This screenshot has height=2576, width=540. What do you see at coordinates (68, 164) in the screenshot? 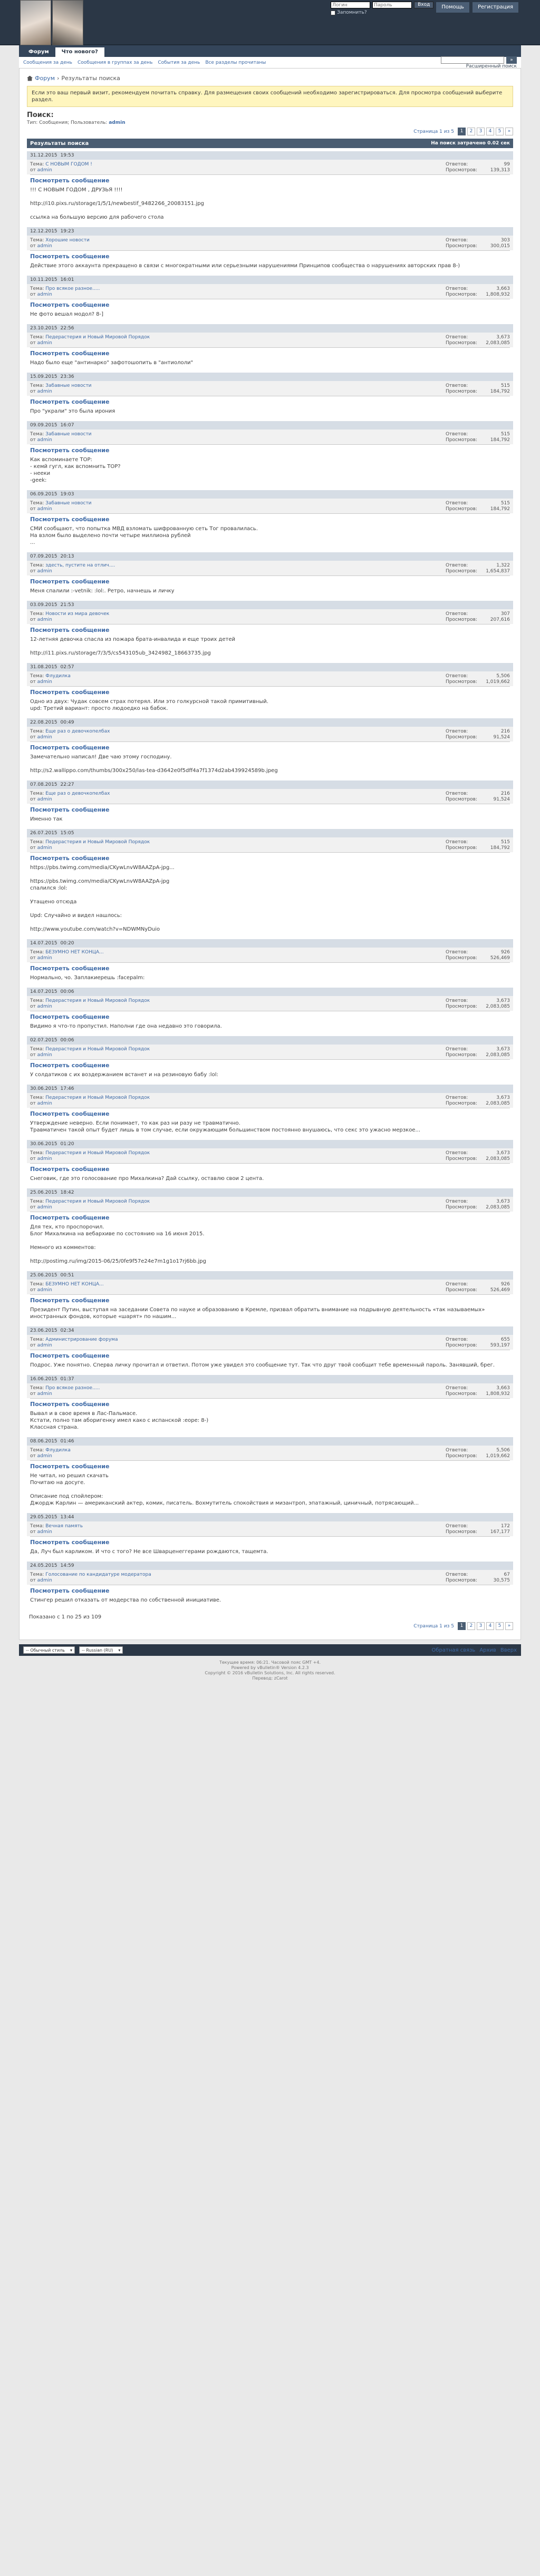
I see `topic-link: С НОВЫМ ГОДОМ !` at bounding box center [68, 164].